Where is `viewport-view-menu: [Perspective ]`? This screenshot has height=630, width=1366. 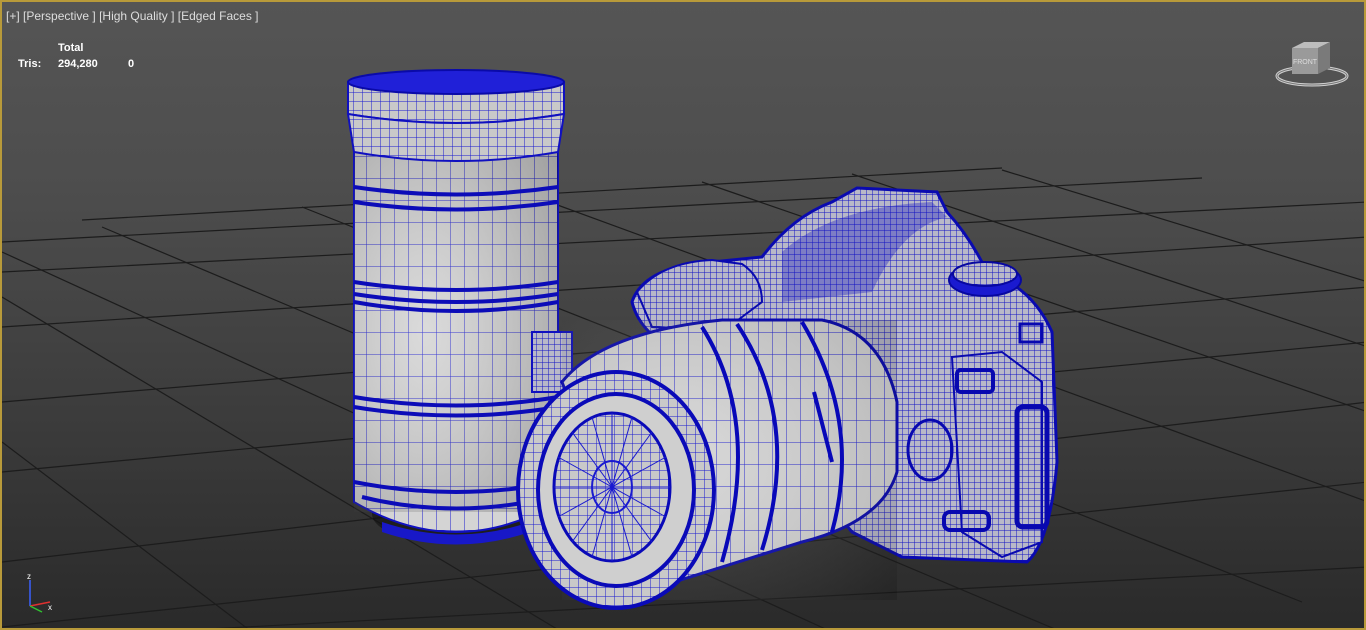
viewport-view-menu: [Perspective ] is located at coordinates (59, 16).